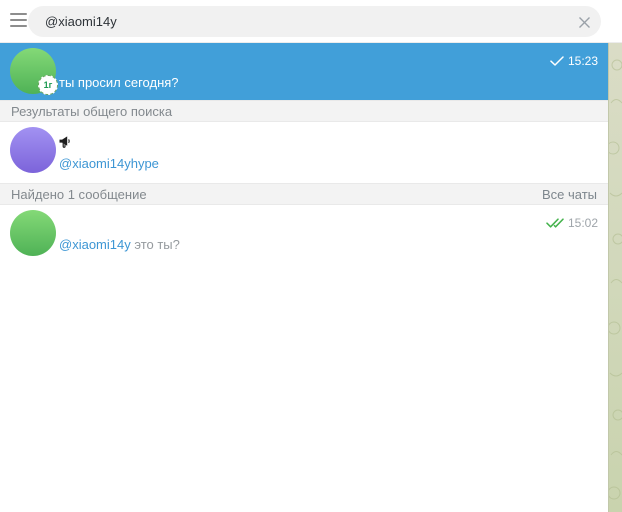  Describe the element at coordinates (33, 150) in the screenshot. I see `channel-avatar` at that location.